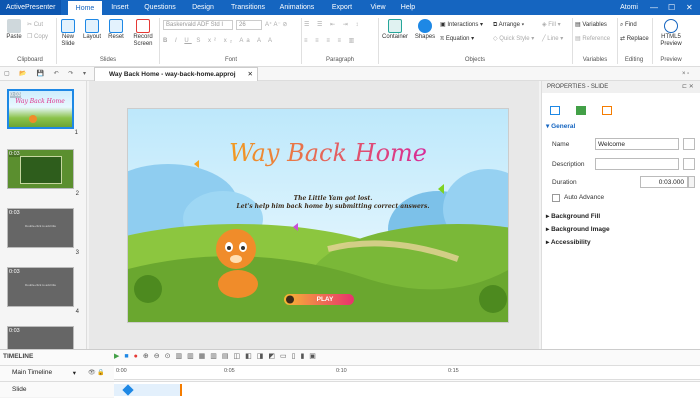 The width and height of the screenshot is (700, 398). I want to click on font-family-select: Baskervald ADF Std I, so click(198, 25).